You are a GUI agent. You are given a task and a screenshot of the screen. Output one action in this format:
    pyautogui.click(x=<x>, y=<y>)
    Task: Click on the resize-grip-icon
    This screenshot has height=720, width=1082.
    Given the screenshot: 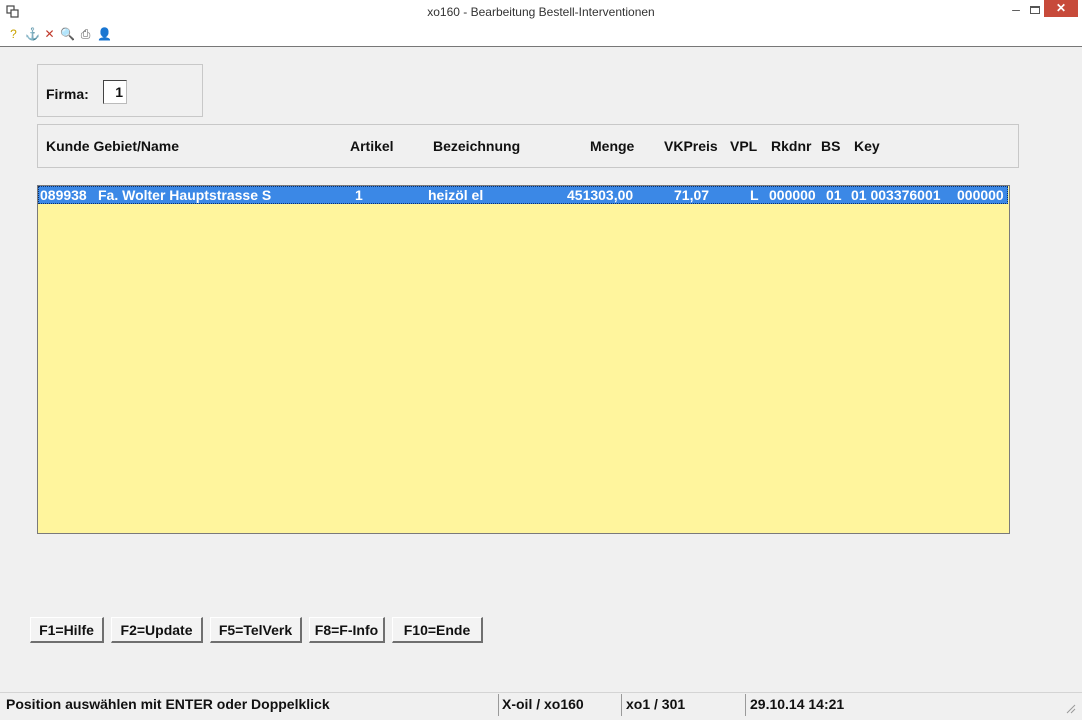 What is the action you would take?
    pyautogui.click(x=1070, y=708)
    